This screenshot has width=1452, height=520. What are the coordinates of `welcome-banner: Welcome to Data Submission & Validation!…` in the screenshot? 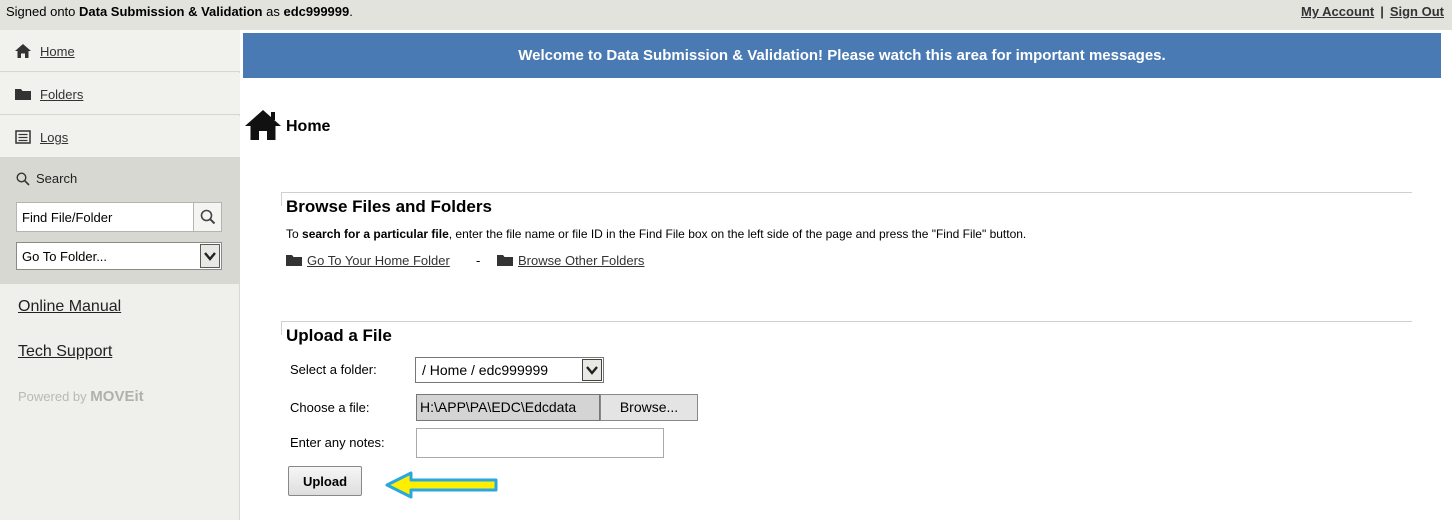 It's located at (842, 55).